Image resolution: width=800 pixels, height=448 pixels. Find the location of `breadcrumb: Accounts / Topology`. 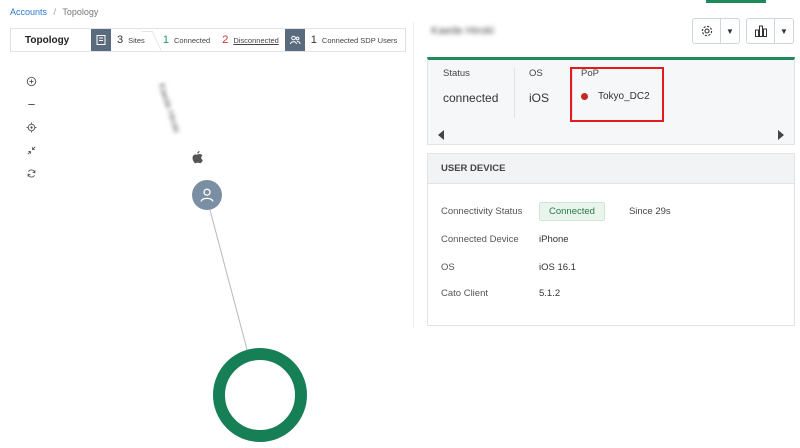

breadcrumb: Accounts / Topology is located at coordinates (54, 12).